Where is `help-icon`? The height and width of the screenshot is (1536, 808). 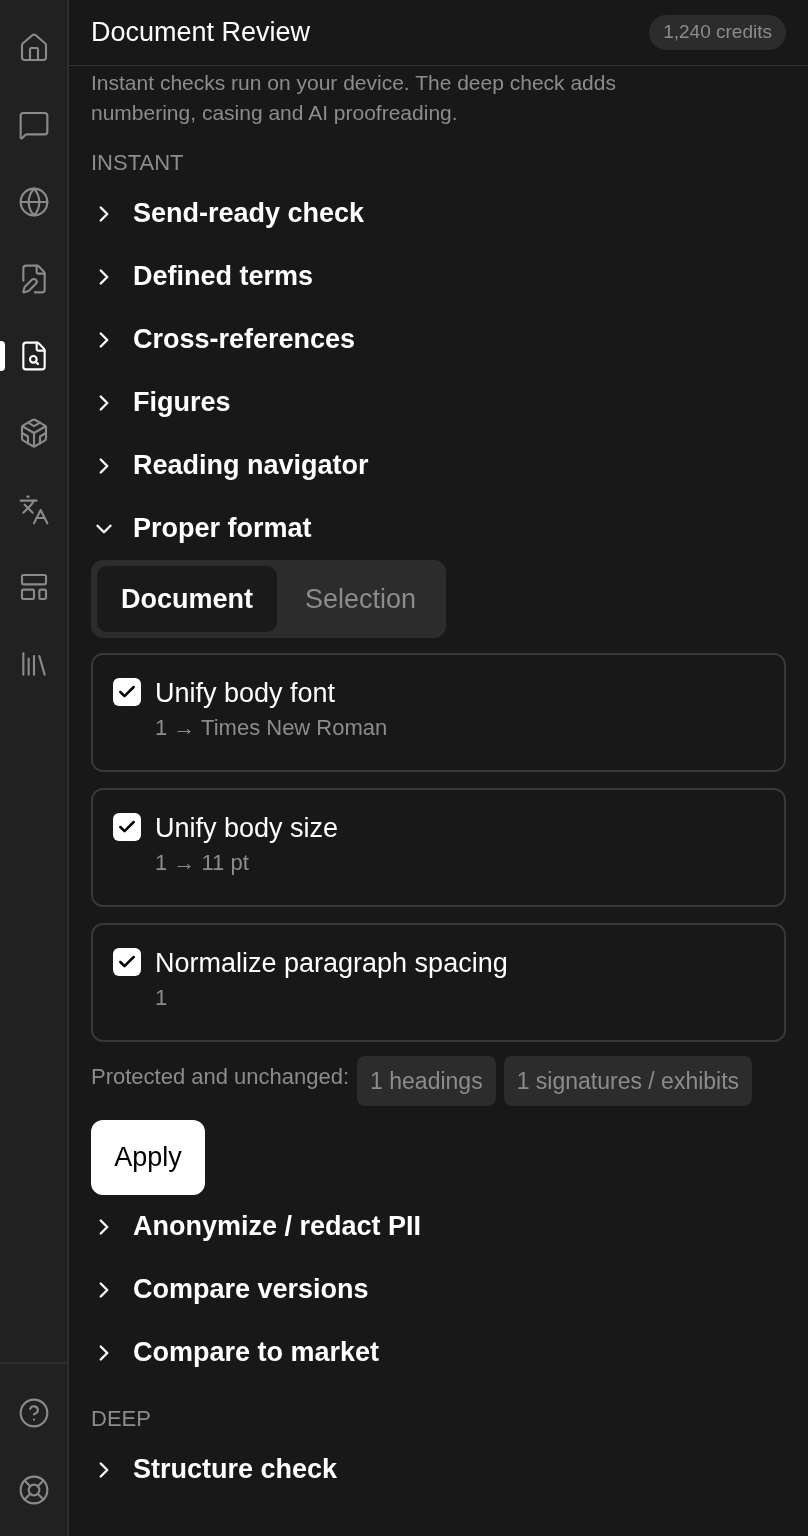
help-icon is located at coordinates (33, 1412).